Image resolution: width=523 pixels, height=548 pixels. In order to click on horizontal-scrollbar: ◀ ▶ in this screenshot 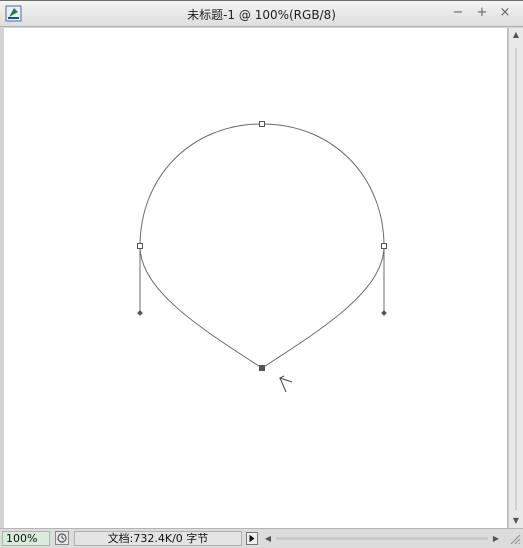, I will do `click(382, 538)`.